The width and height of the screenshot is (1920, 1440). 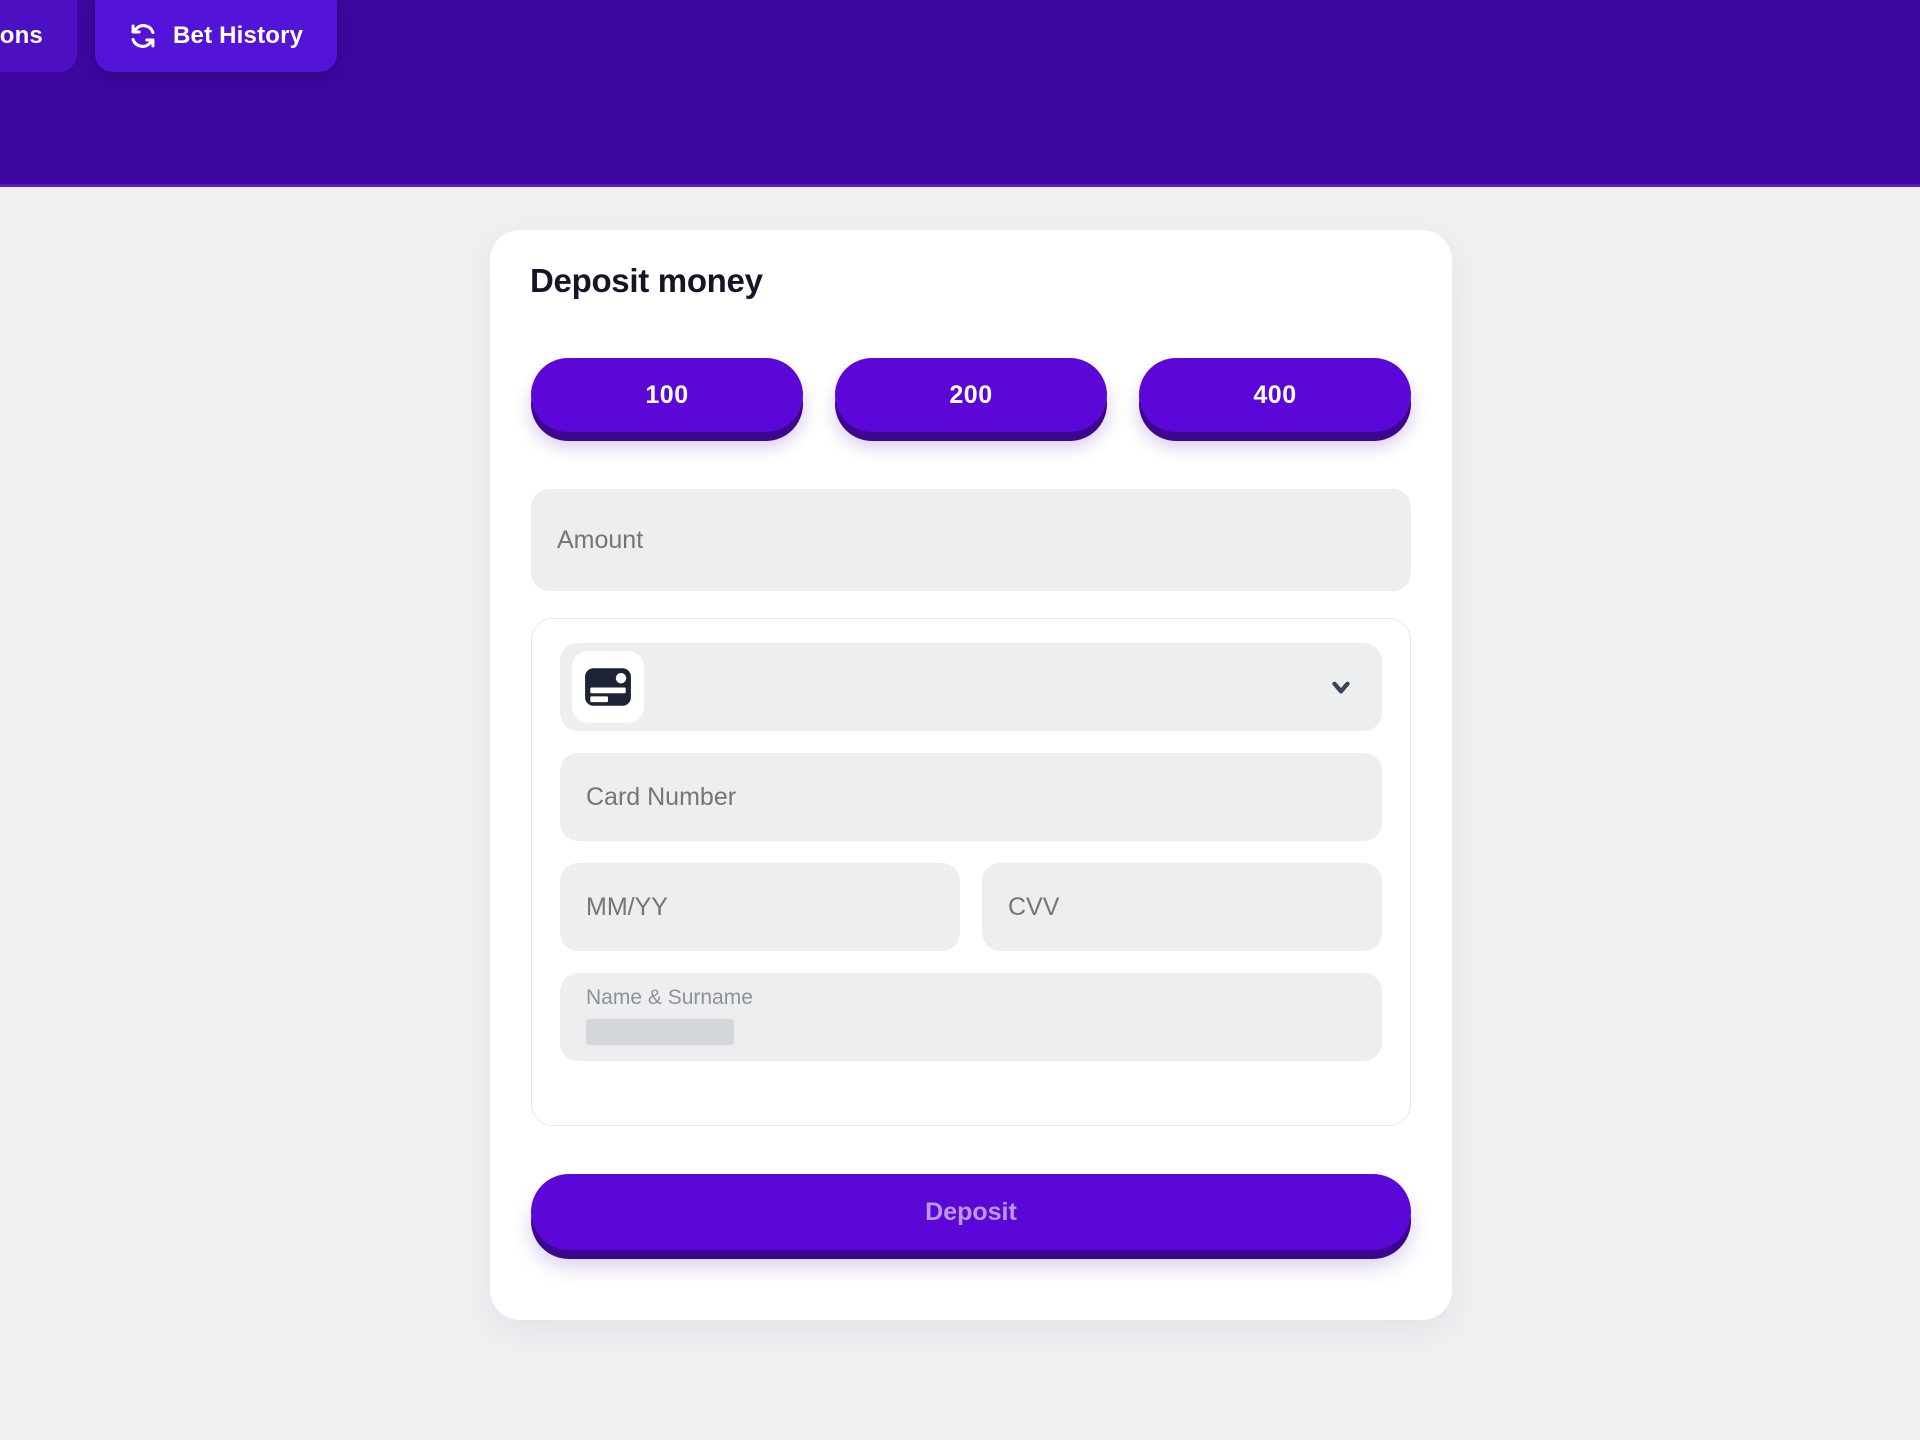 What do you see at coordinates (238, 35) in the screenshot?
I see `nav-tab-bet-history-label: Bet History` at bounding box center [238, 35].